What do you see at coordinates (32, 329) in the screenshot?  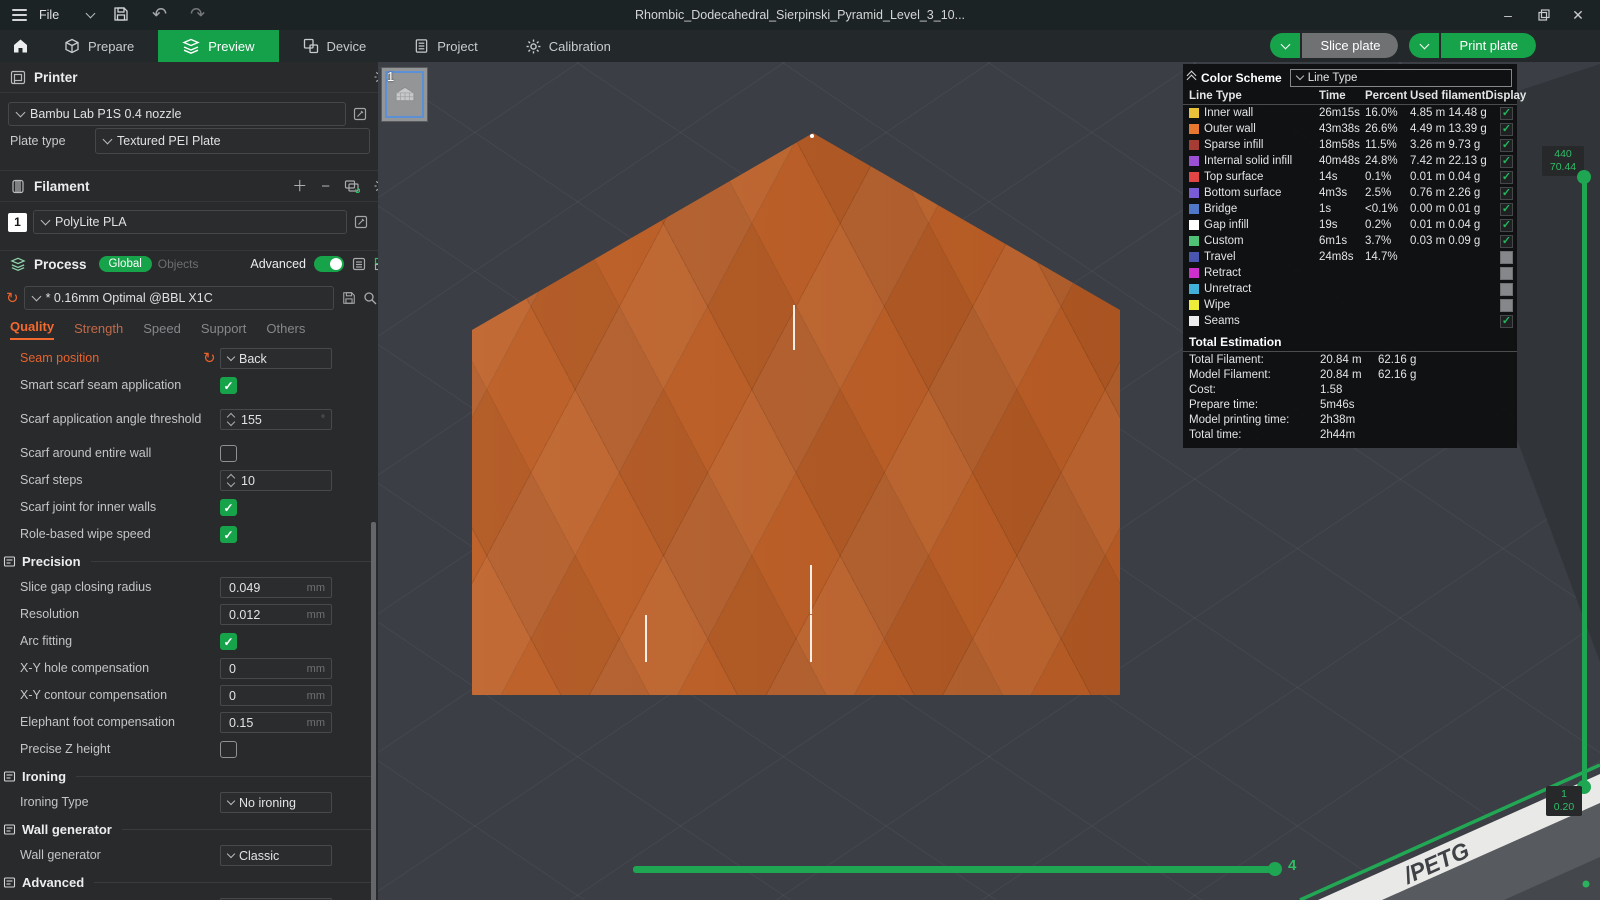 I see `tab-quality: Quality` at bounding box center [32, 329].